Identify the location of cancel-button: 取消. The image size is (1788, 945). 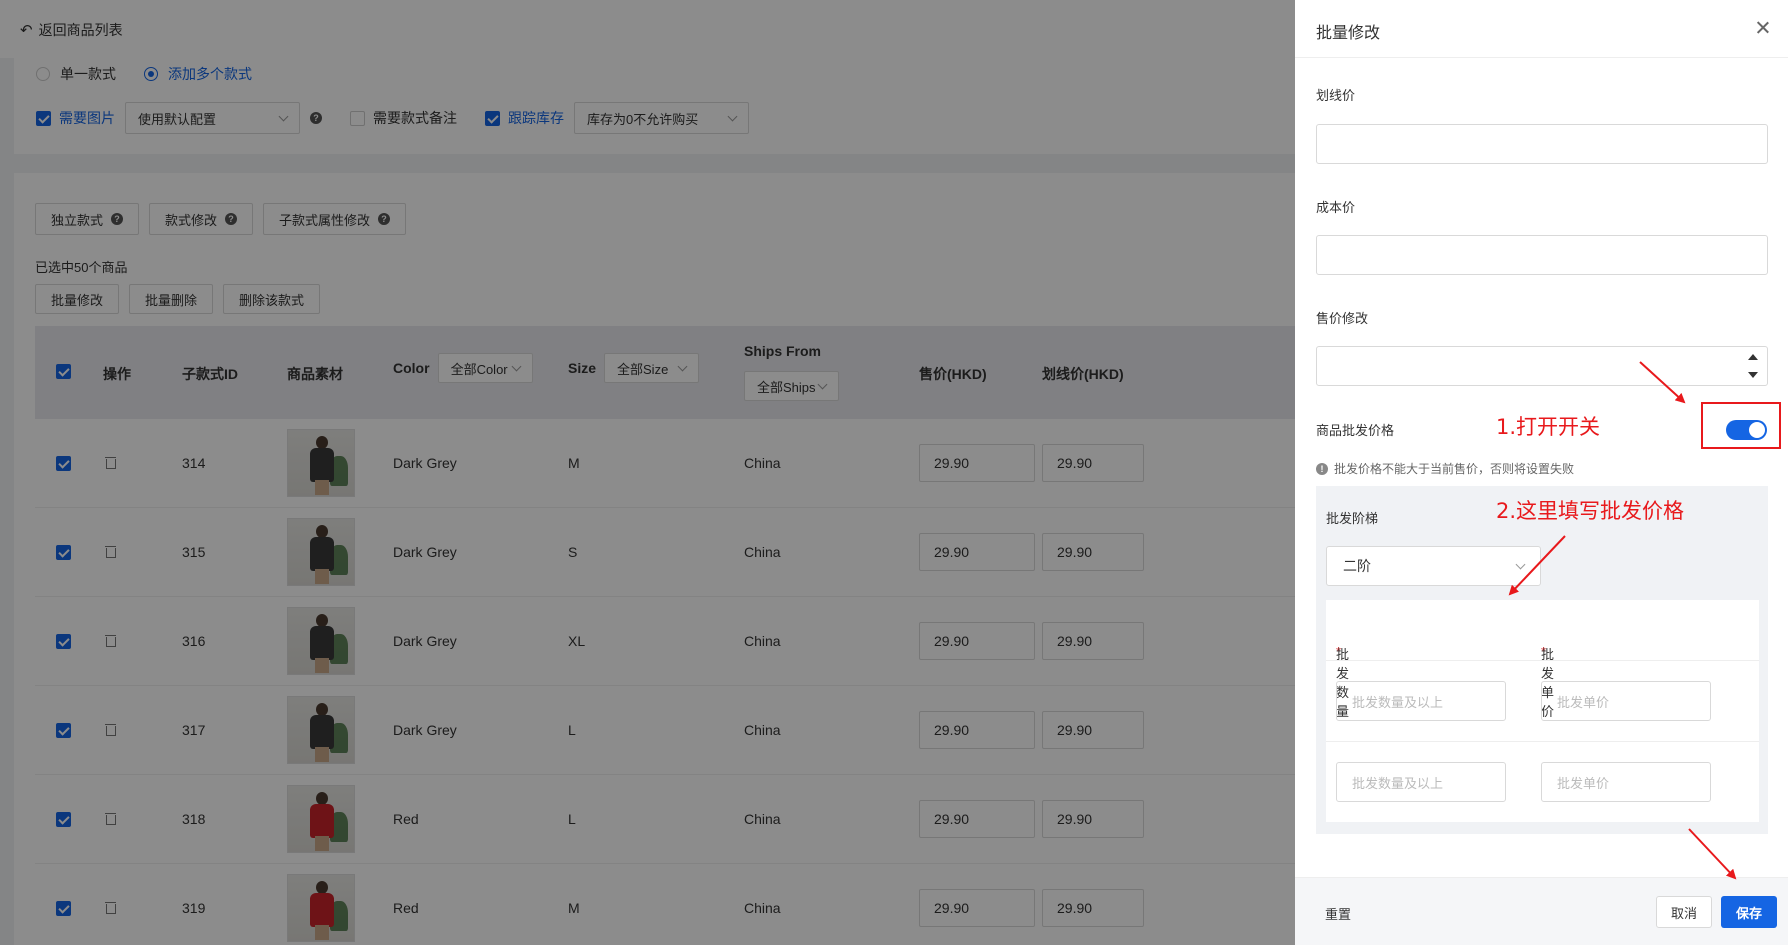
(1684, 912).